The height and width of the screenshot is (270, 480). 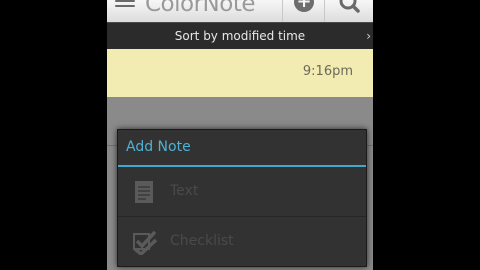 I want to click on checklist-icon, so click(x=145, y=242).